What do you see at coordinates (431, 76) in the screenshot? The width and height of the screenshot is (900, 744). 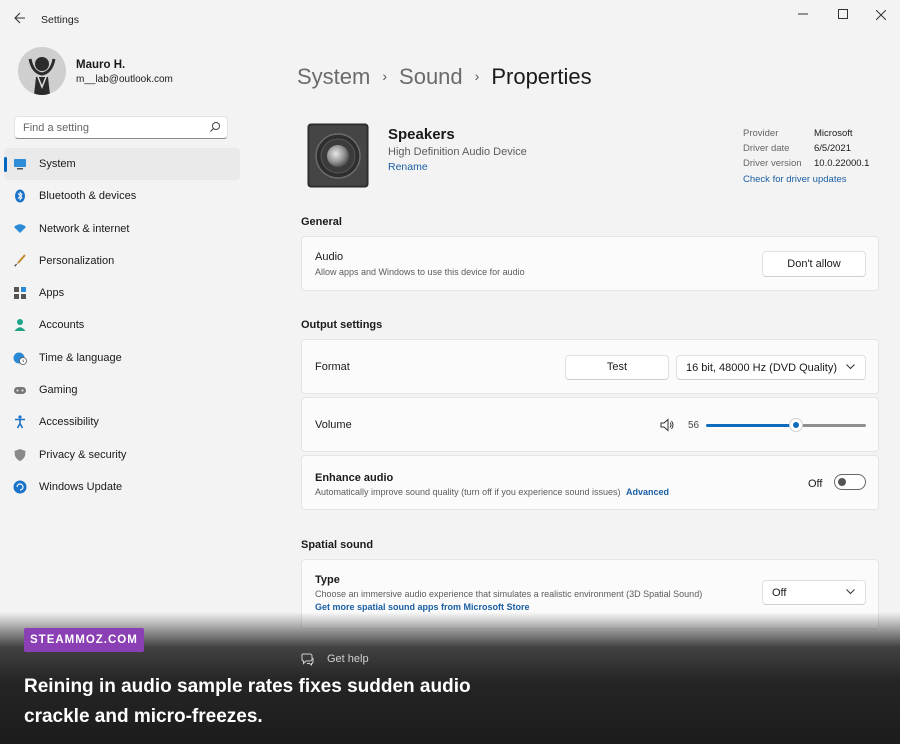 I see `breadcrumb-sound: Sound` at bounding box center [431, 76].